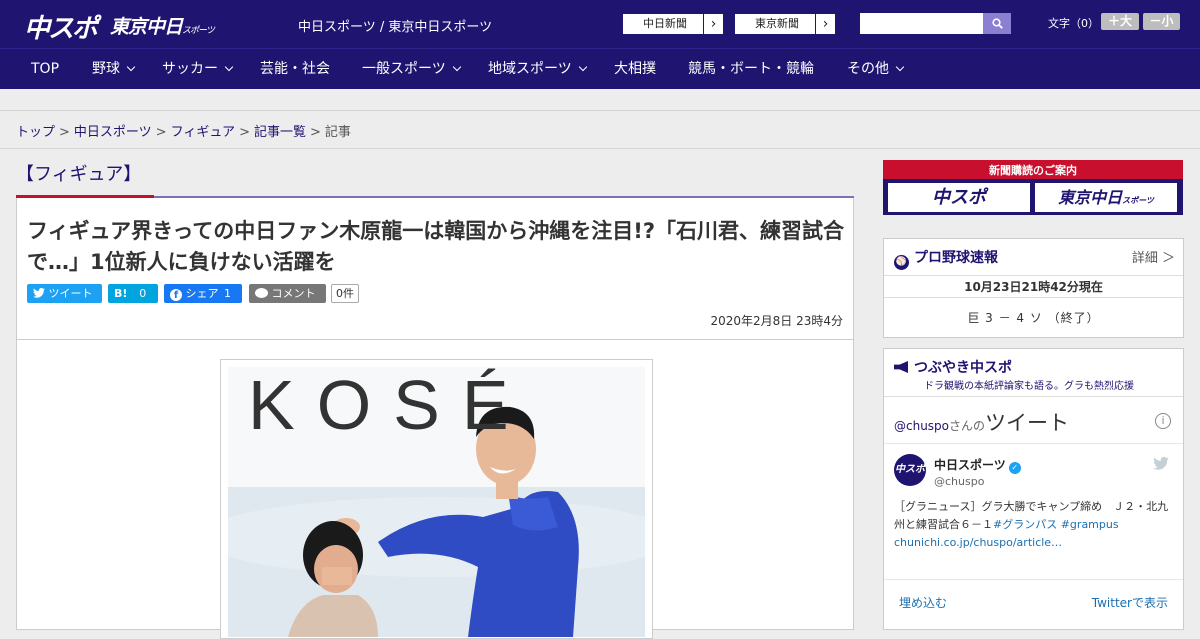 Image resolution: width=1200 pixels, height=639 pixels. What do you see at coordinates (1153, 256) in the screenshot?
I see `baseball-detail-link: 詳細 ＞` at bounding box center [1153, 256].